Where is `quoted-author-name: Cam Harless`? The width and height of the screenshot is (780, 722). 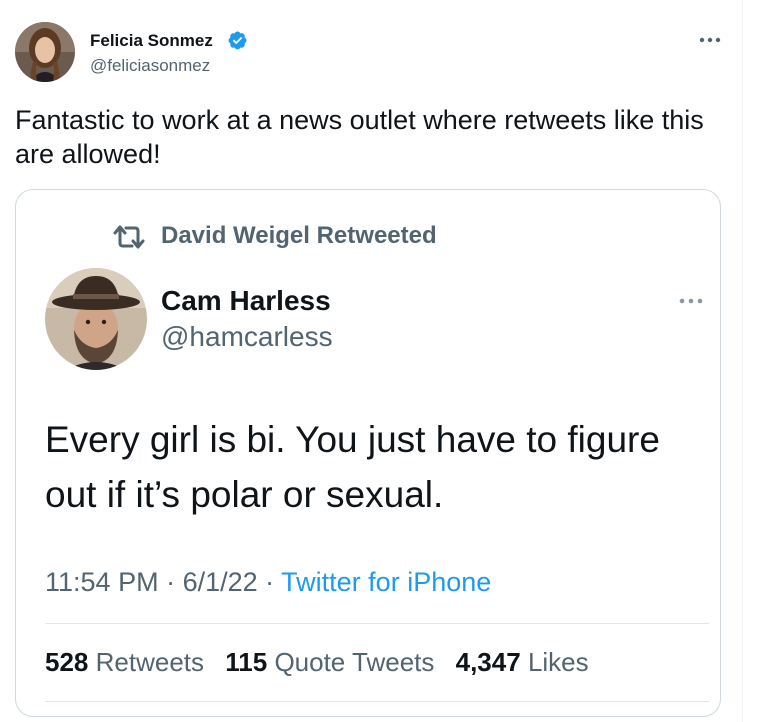
quoted-author-name: Cam Harless is located at coordinates (246, 301).